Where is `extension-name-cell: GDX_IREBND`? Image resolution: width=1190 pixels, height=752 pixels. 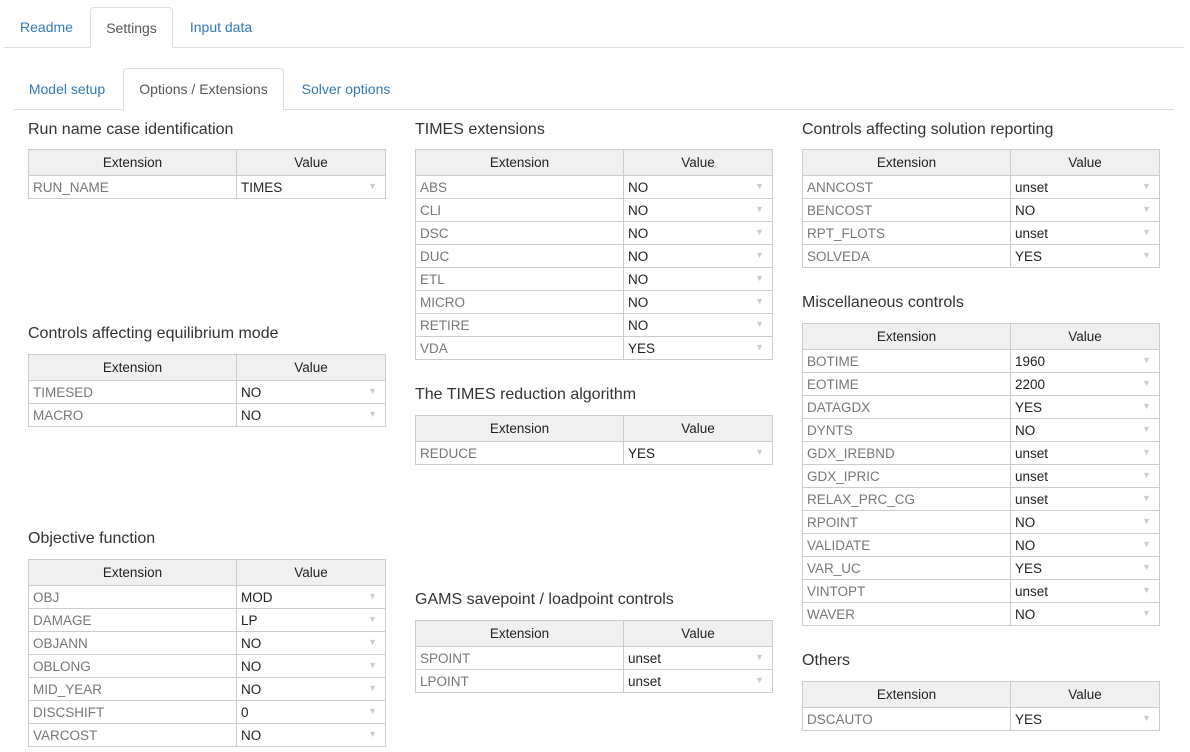 extension-name-cell: GDX_IREBND is located at coordinates (906, 453).